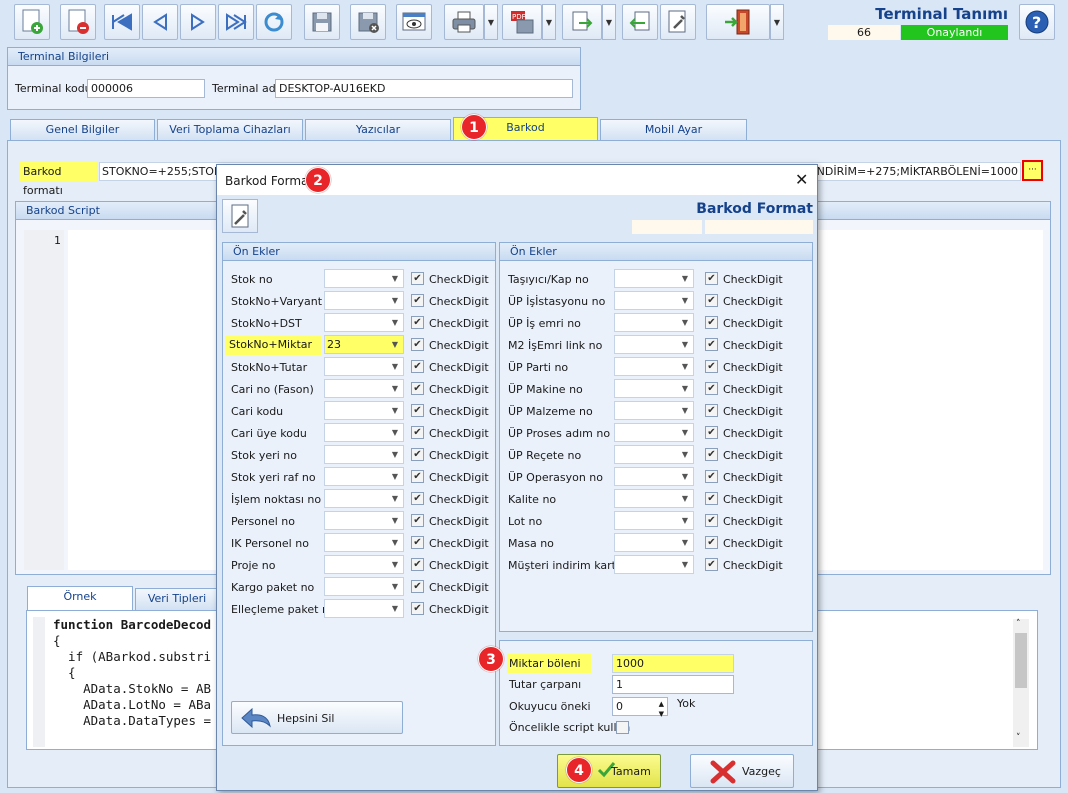  Describe the element at coordinates (609, 22) in the screenshot. I see `export-dropdown: ▼` at that location.